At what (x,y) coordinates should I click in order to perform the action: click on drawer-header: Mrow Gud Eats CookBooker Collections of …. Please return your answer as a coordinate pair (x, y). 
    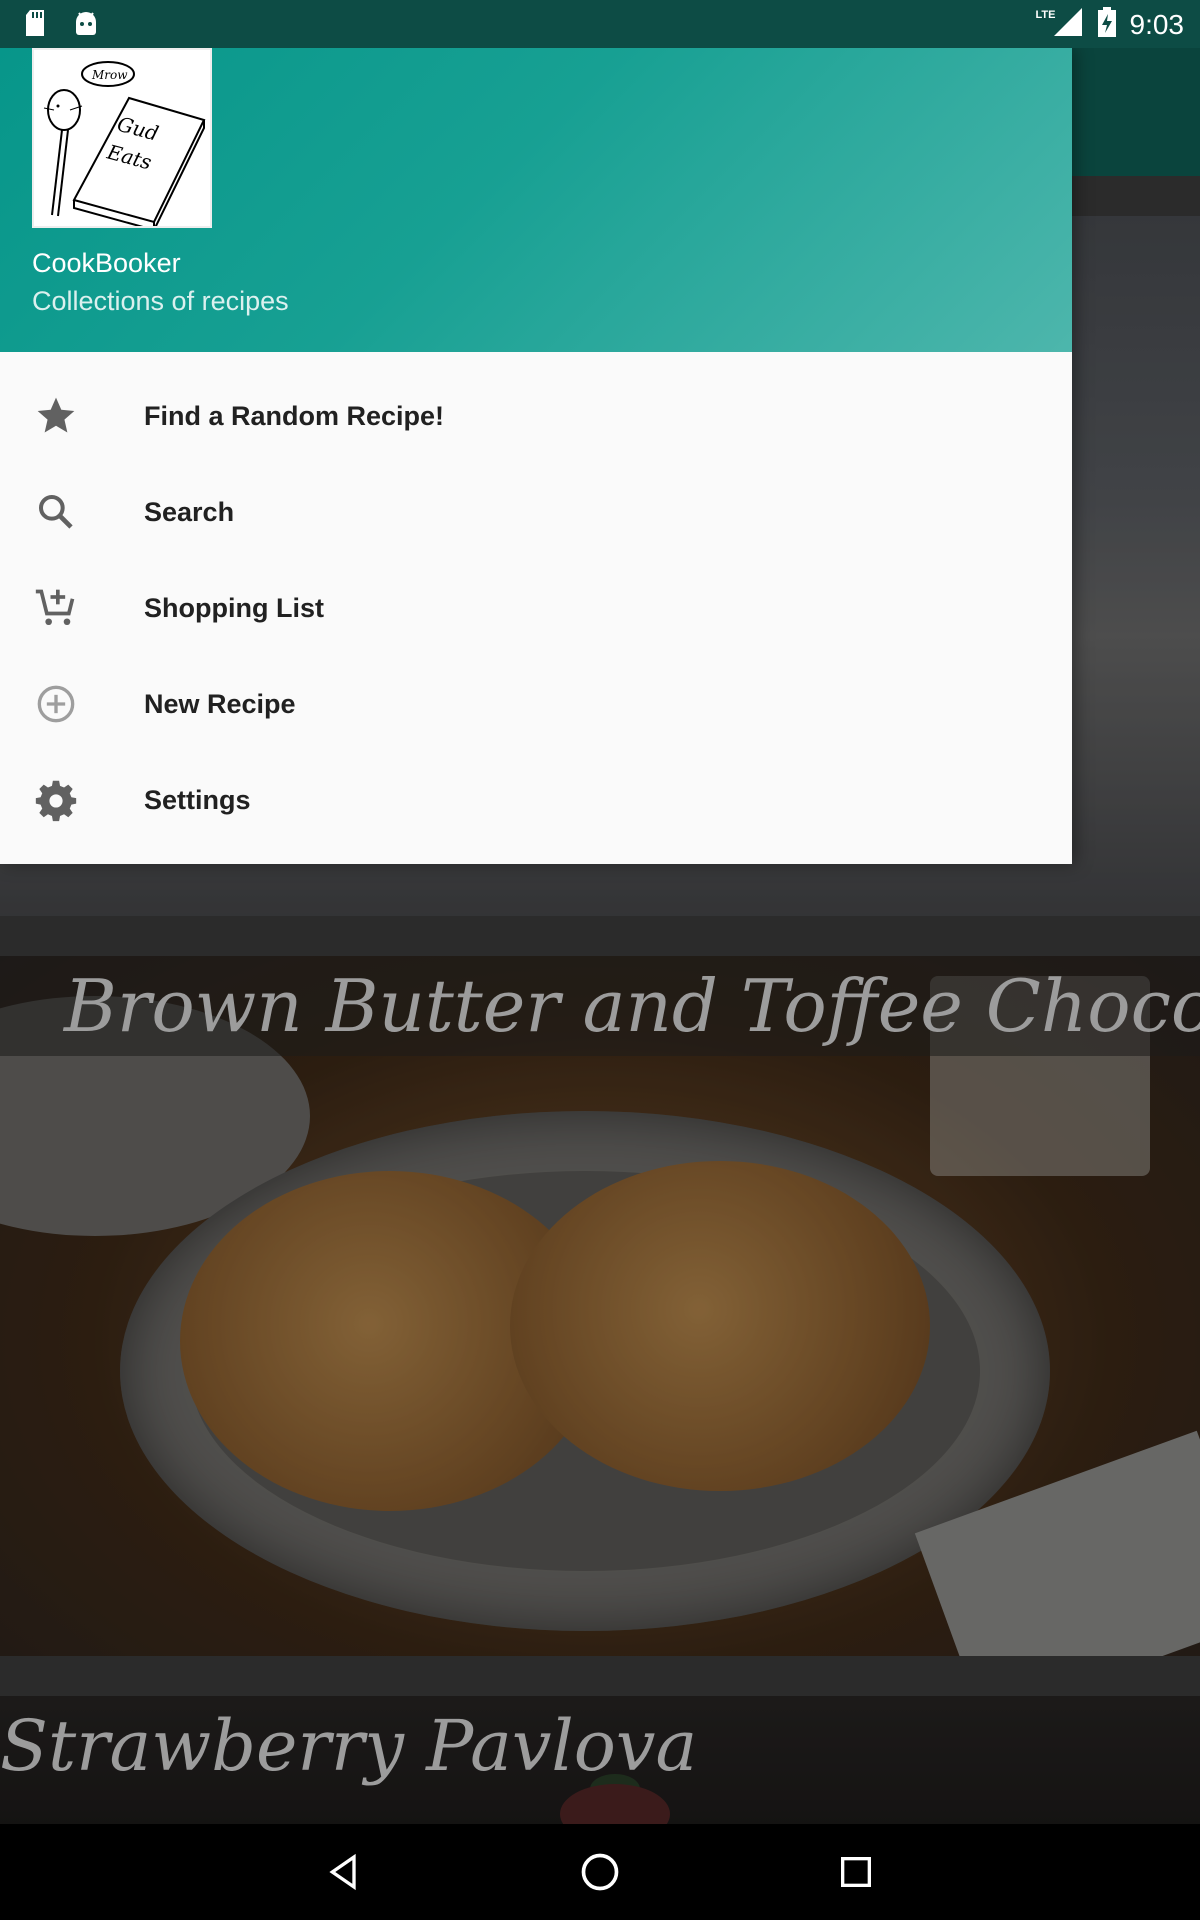
    Looking at the image, I should click on (536, 200).